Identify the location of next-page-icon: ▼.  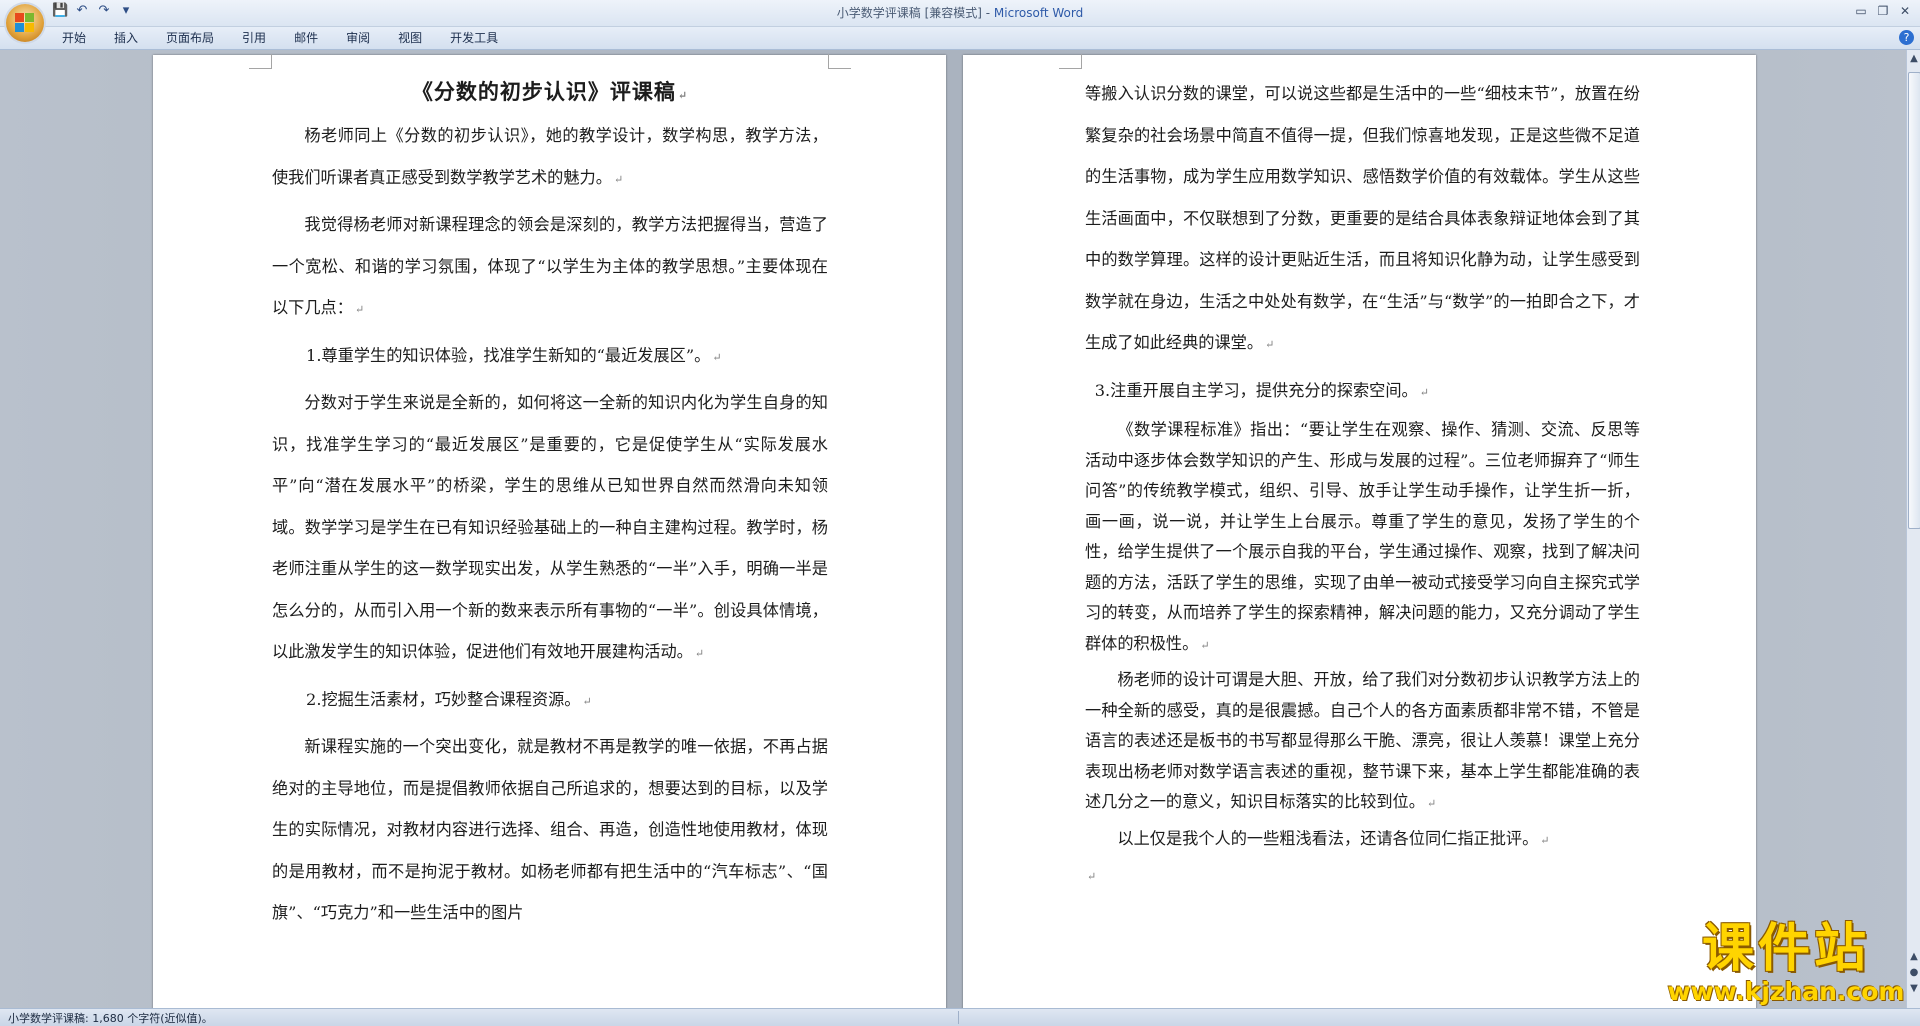
(1914, 989).